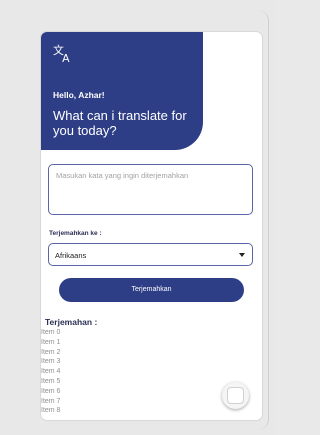  Describe the element at coordinates (51, 332) in the screenshot. I see `list-item: Item 0` at that location.